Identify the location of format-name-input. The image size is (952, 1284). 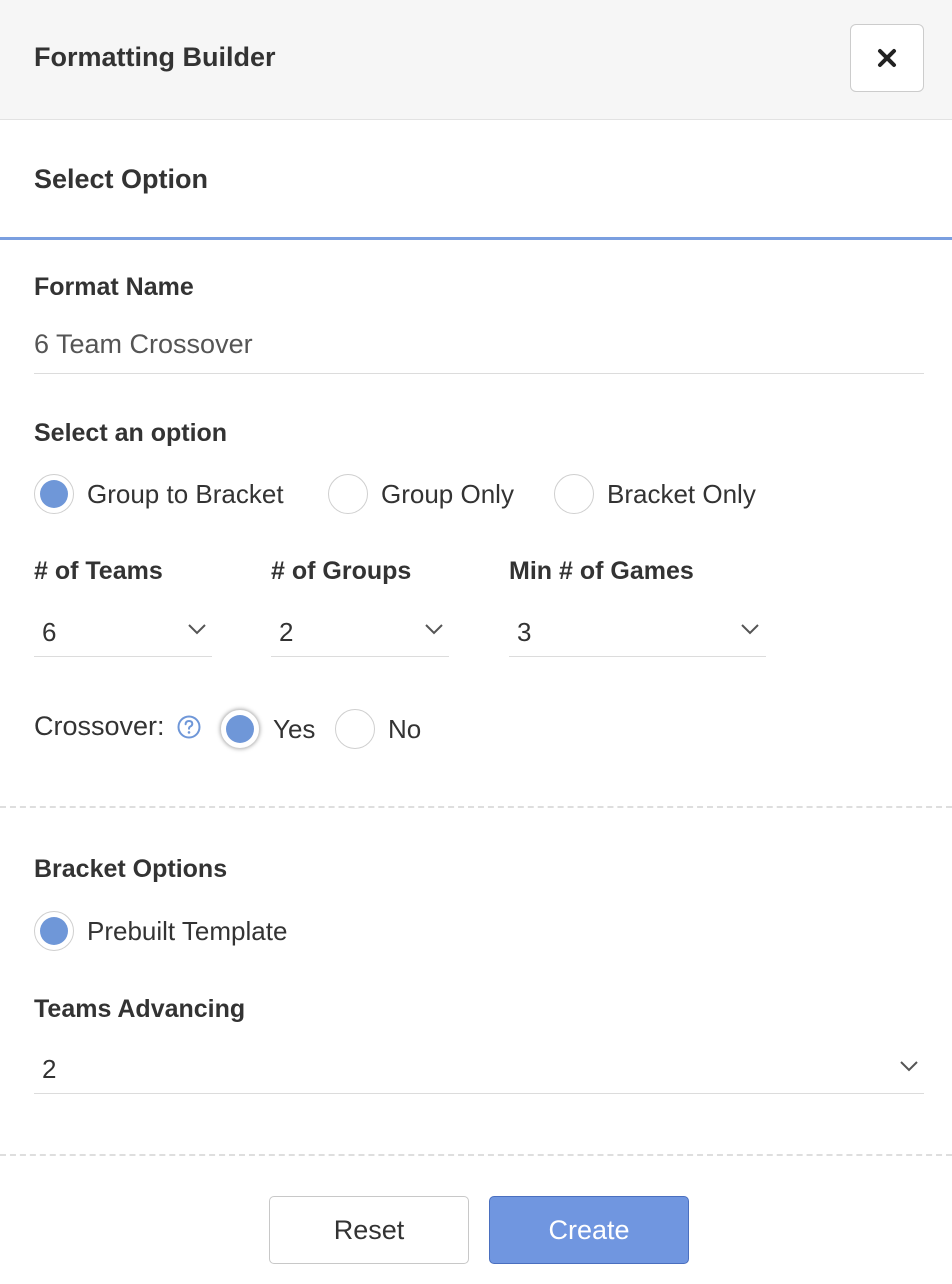
(479, 345).